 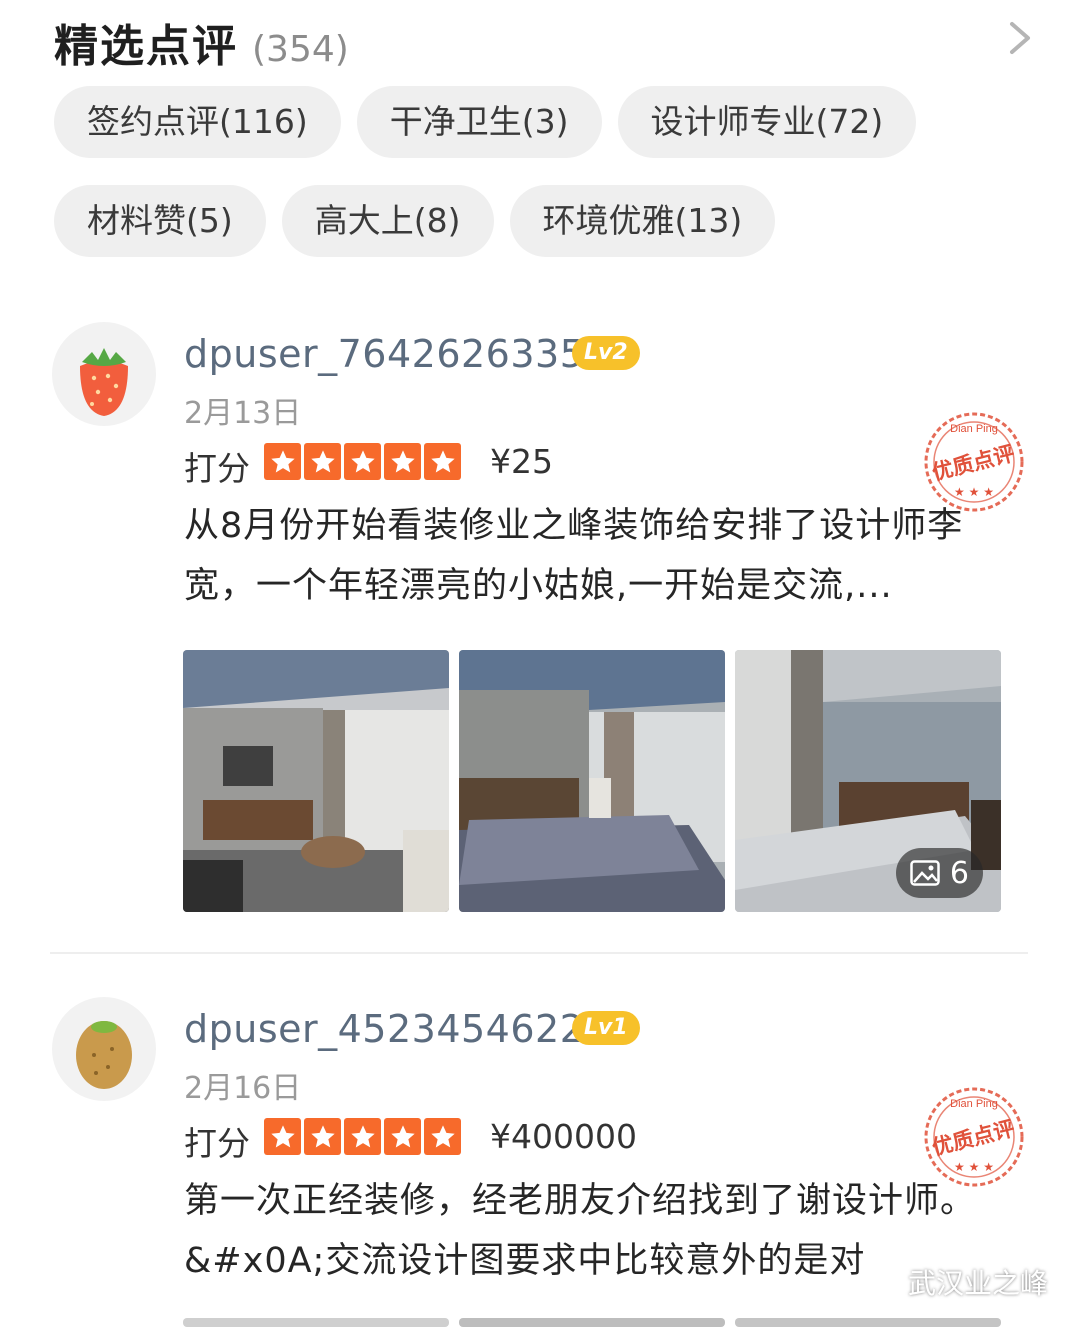 I want to click on price: ¥25, so click(x=521, y=461).